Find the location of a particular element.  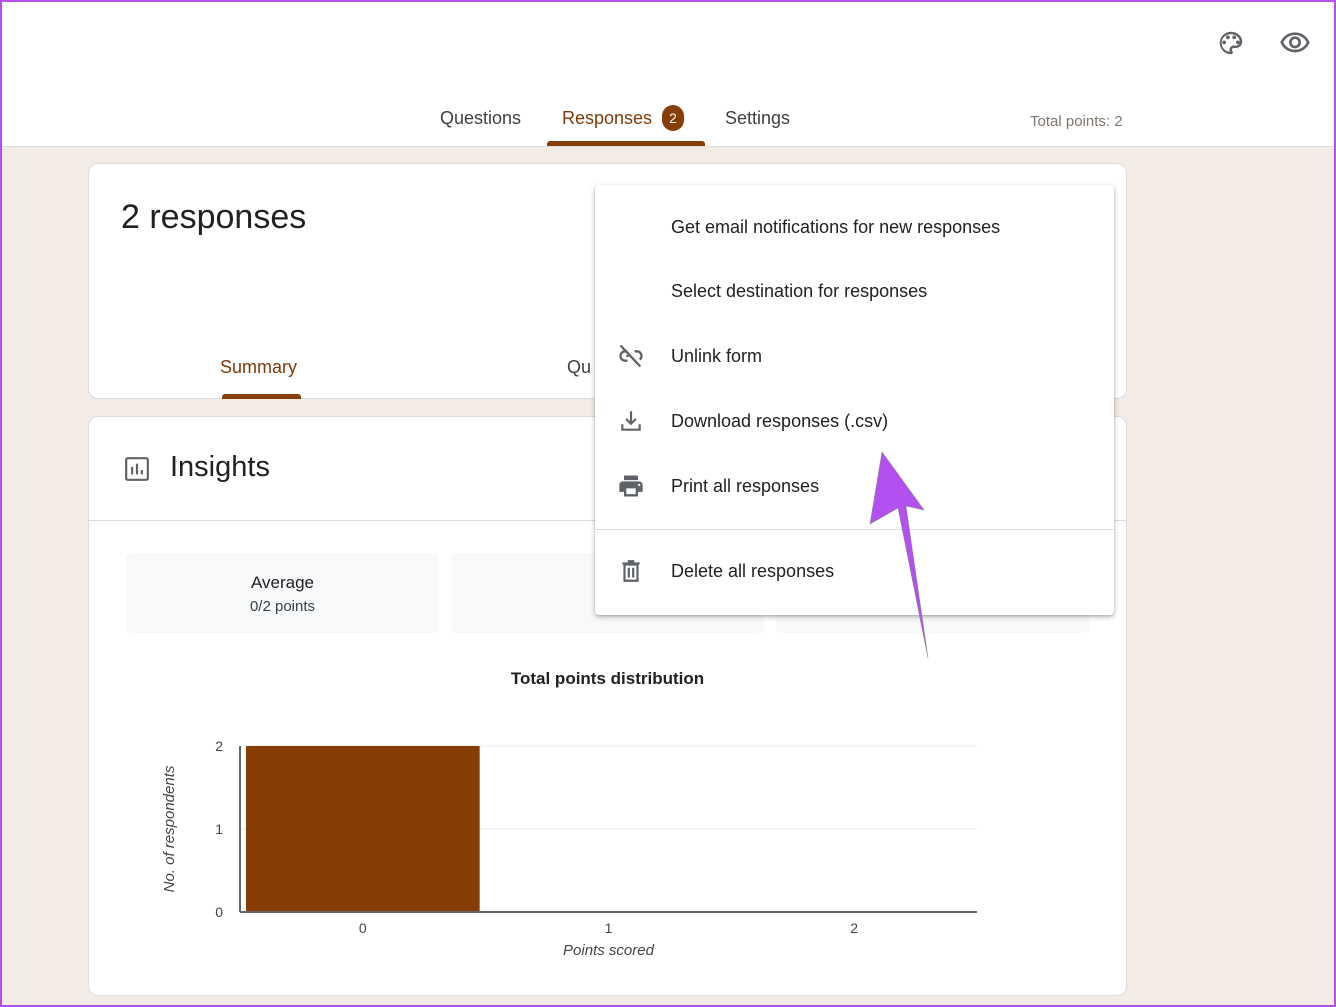

x-tick-label: 2 is located at coordinates (854, 928).